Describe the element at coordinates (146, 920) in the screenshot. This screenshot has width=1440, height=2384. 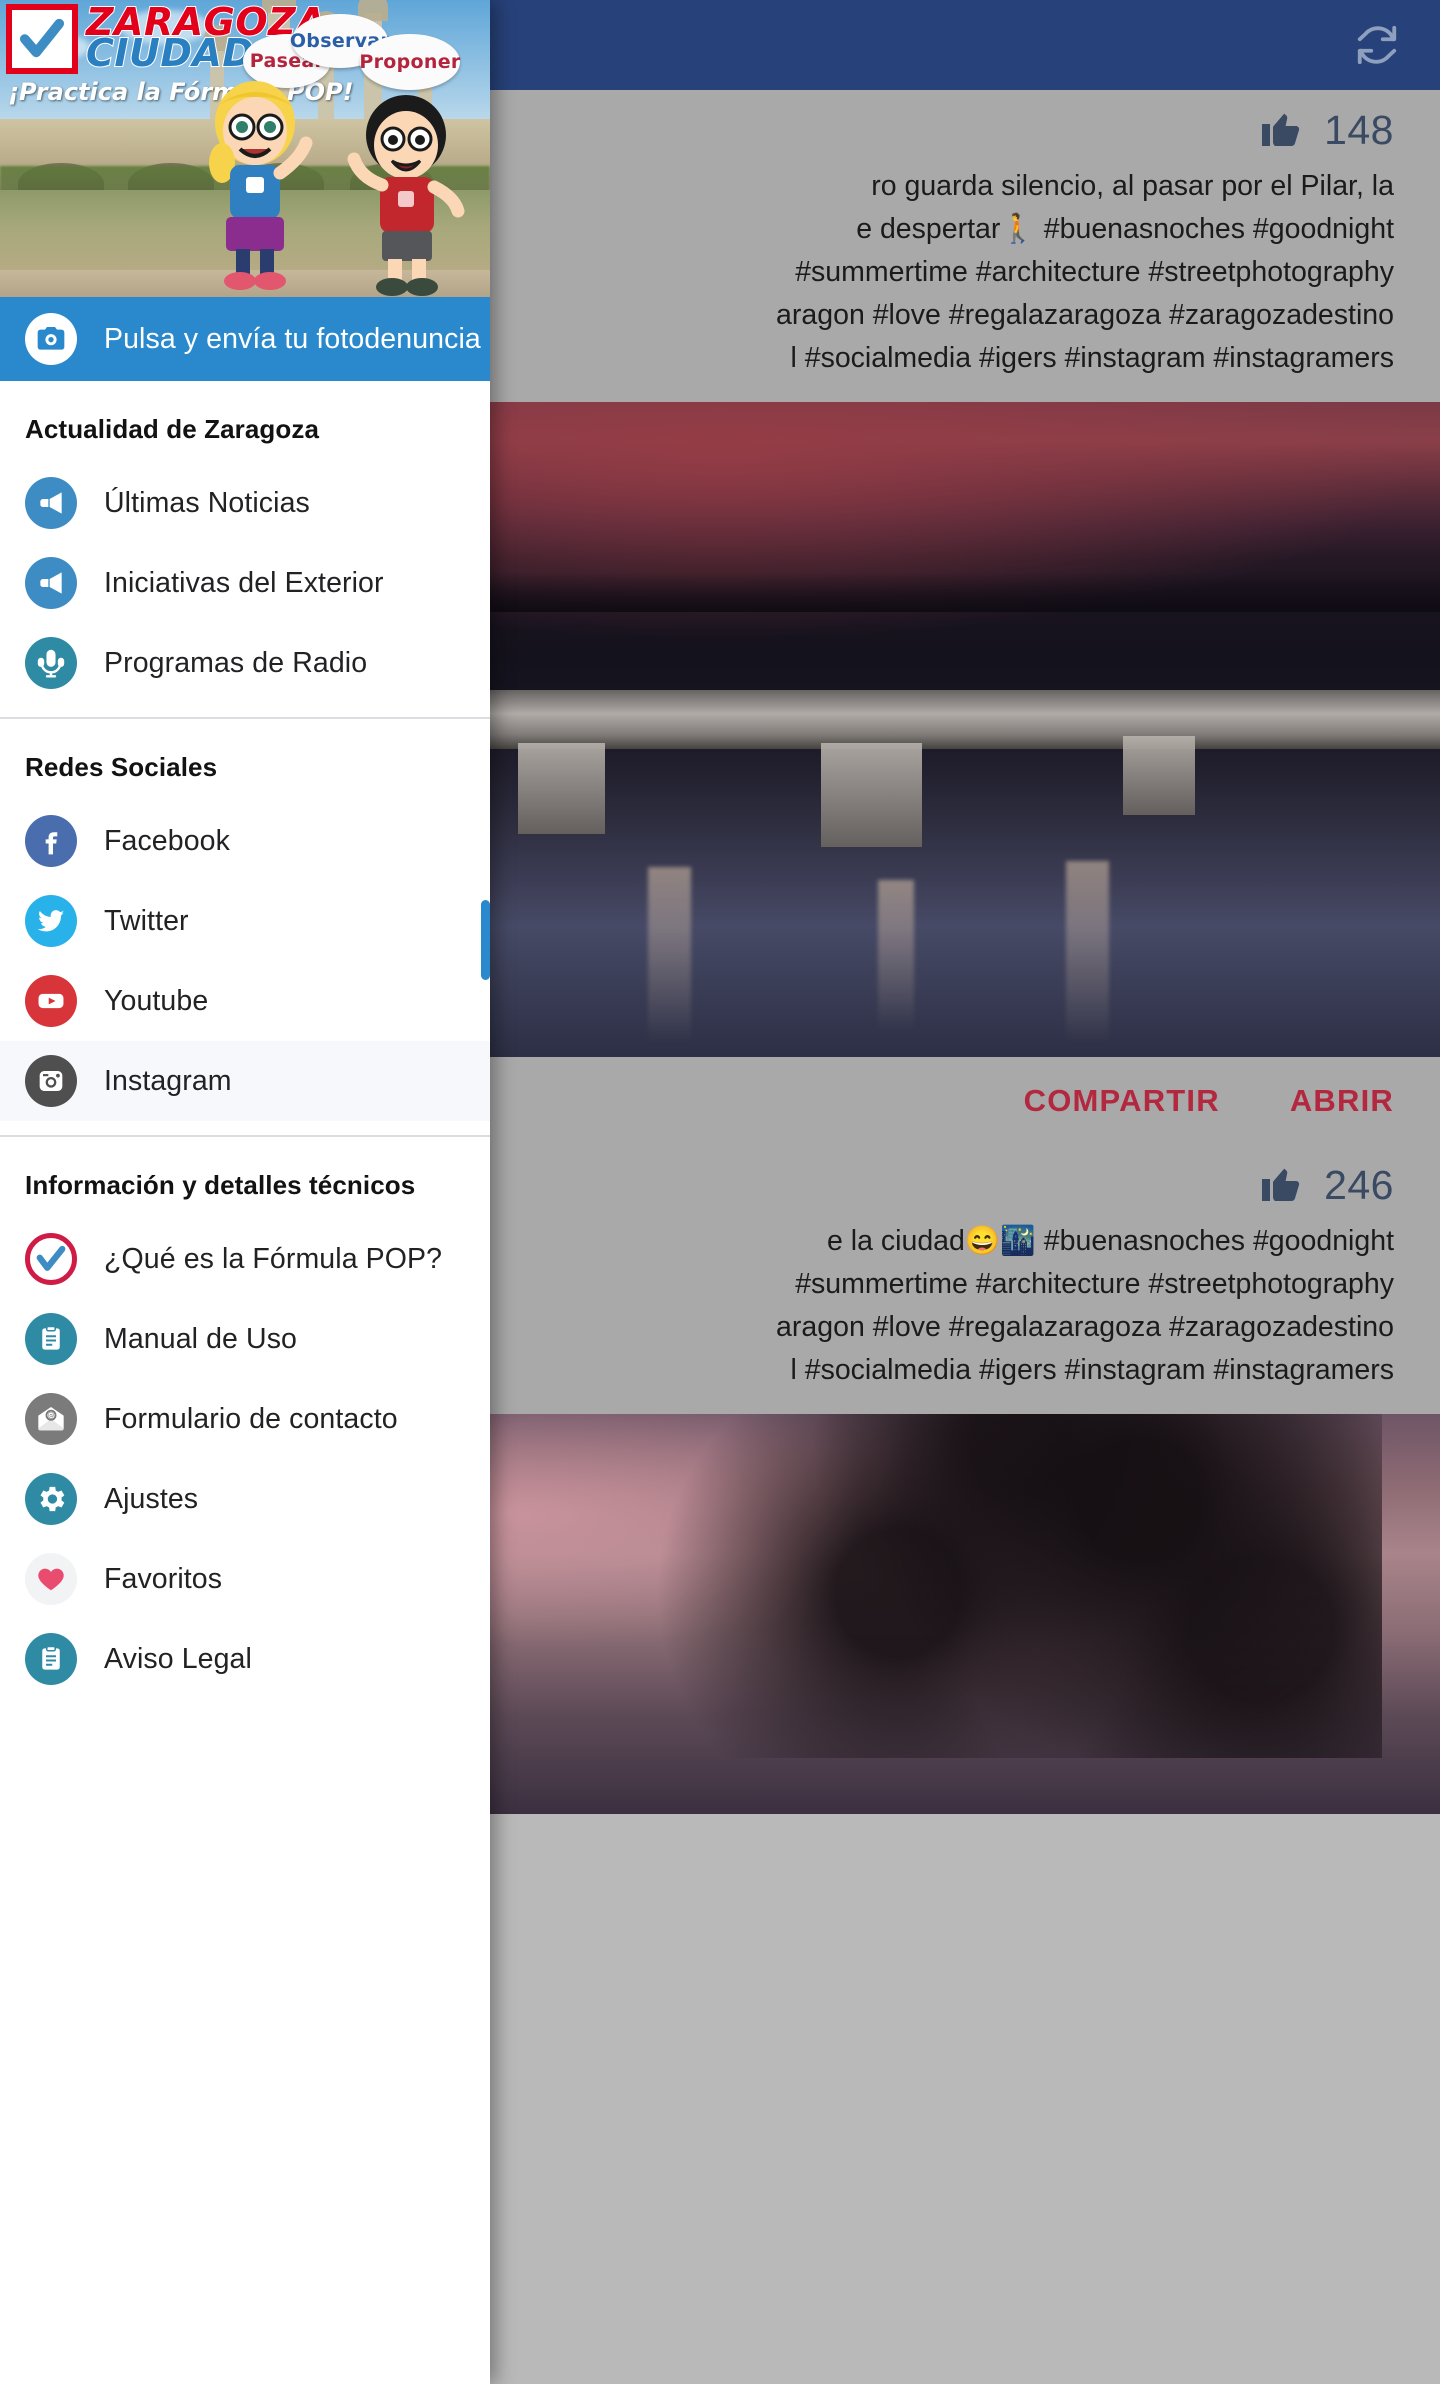
I see `sidebar-item-label: Twitter` at that location.